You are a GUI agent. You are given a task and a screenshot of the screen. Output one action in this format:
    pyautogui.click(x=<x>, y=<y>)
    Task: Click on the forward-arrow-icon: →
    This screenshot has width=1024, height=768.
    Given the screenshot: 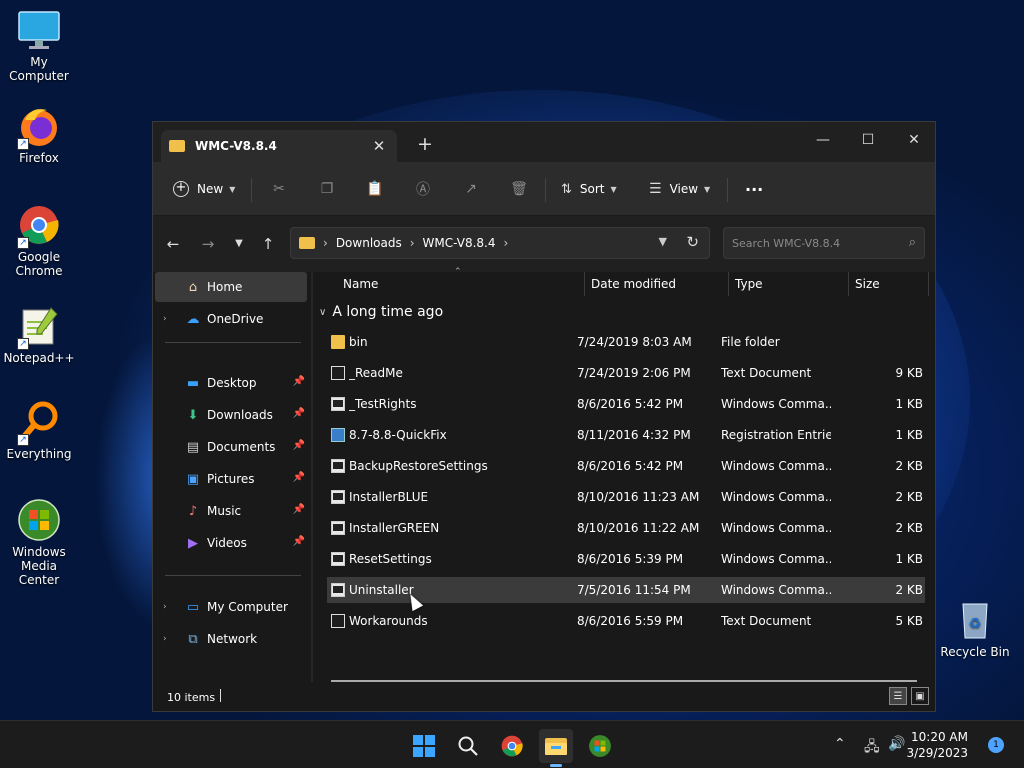 What is the action you would take?
    pyautogui.click(x=208, y=244)
    